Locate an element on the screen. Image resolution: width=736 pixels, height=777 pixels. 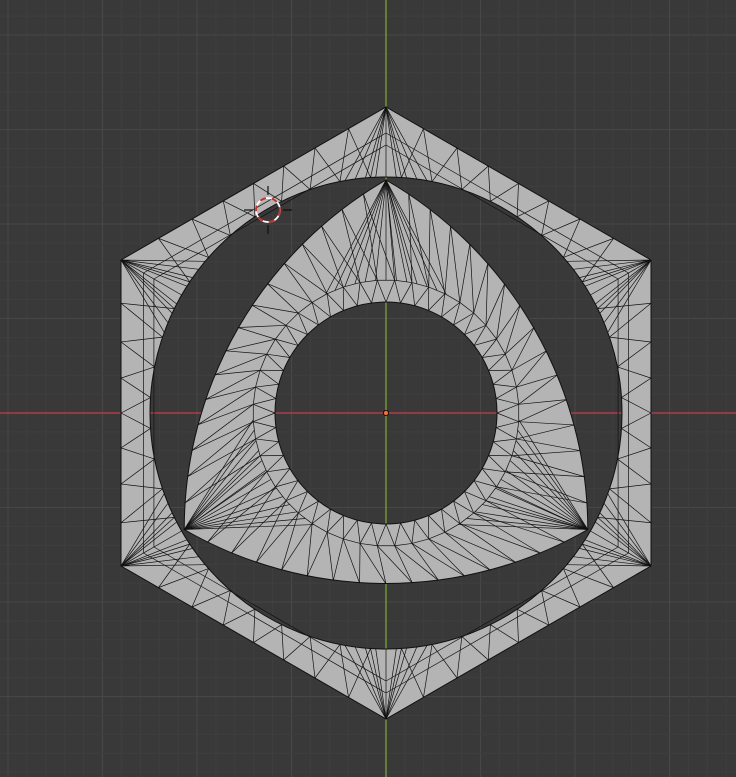
origin-dot-circle is located at coordinates (385, 412).